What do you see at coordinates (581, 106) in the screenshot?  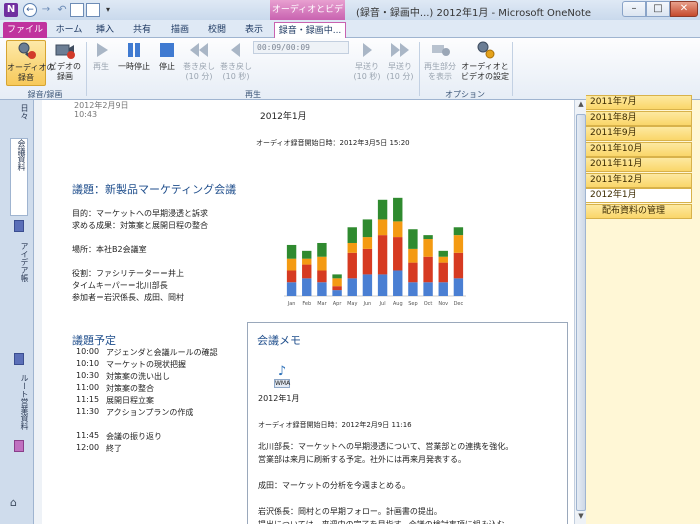 I see `scroll-up-icon: ▲` at bounding box center [581, 106].